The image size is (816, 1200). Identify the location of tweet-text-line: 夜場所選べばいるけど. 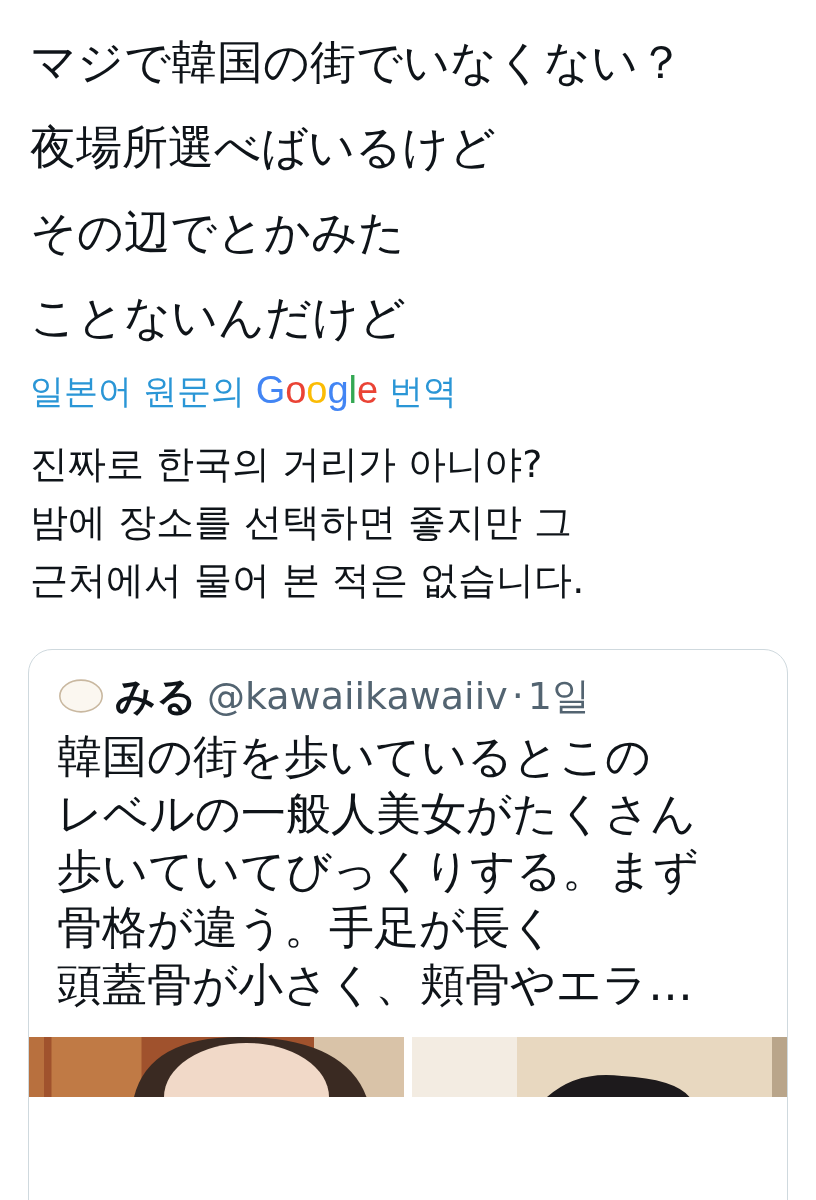
(263, 147).